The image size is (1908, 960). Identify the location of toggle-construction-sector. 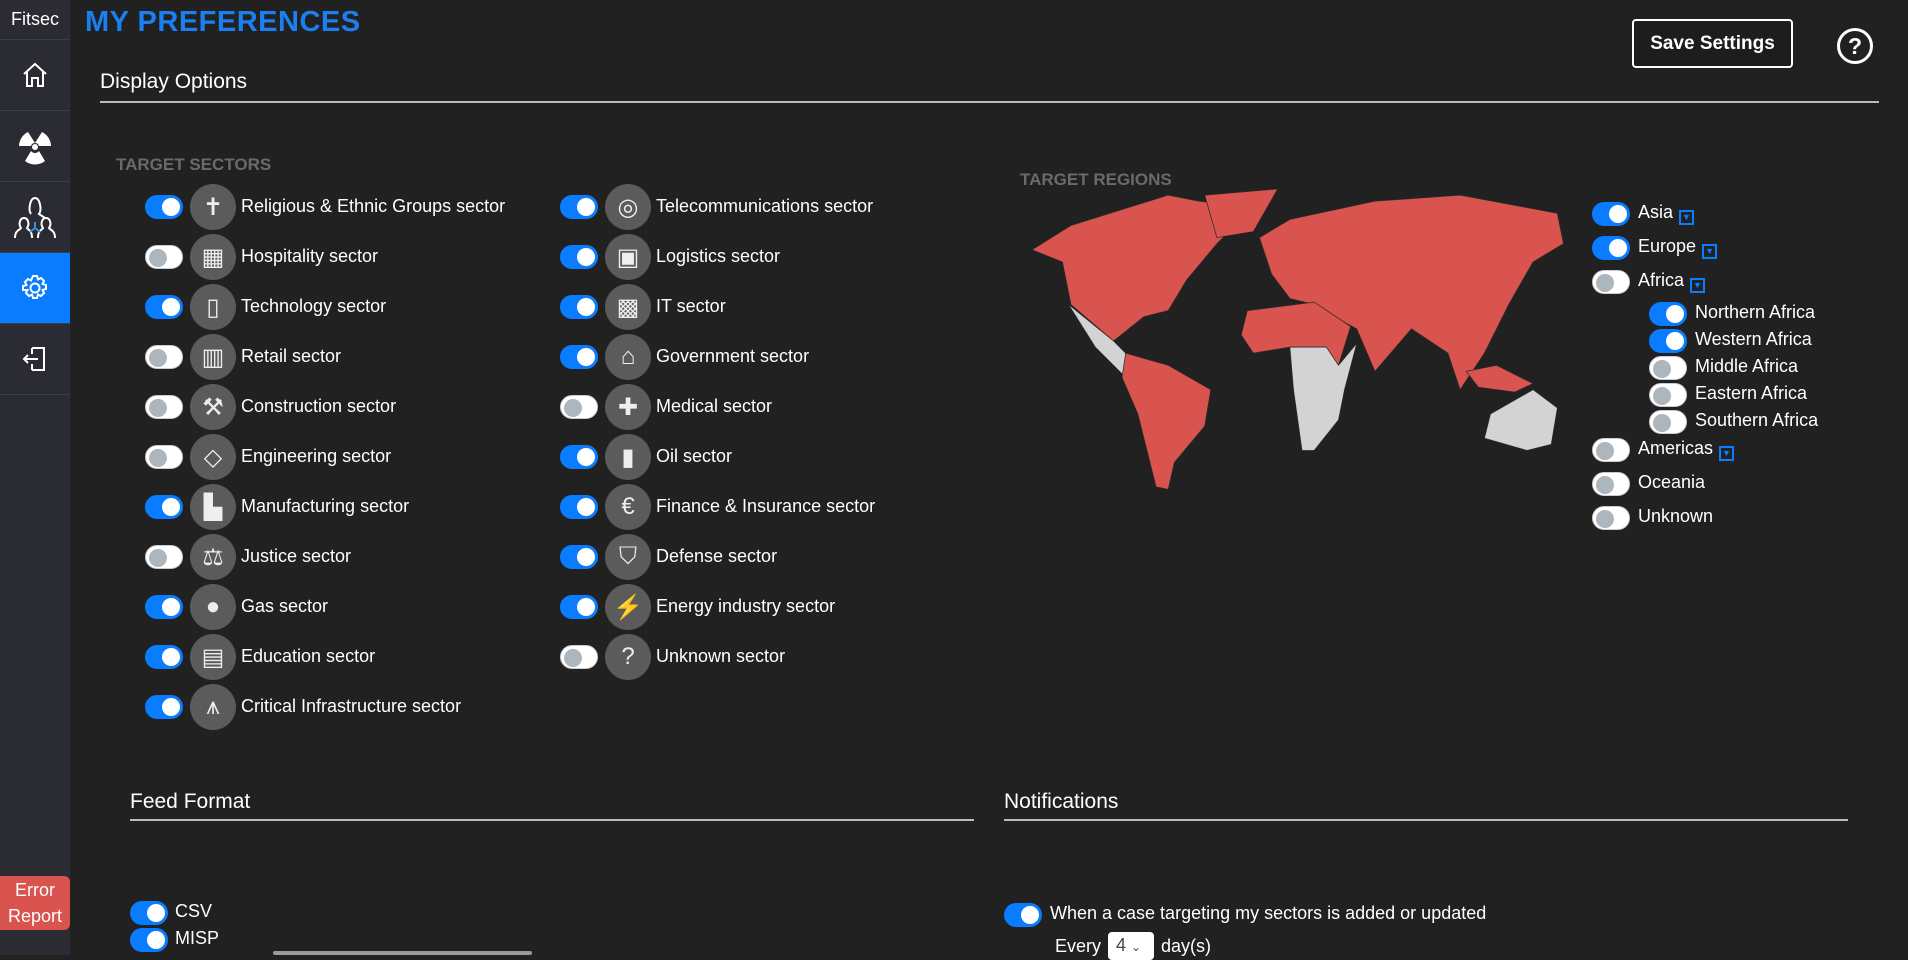
(164, 407).